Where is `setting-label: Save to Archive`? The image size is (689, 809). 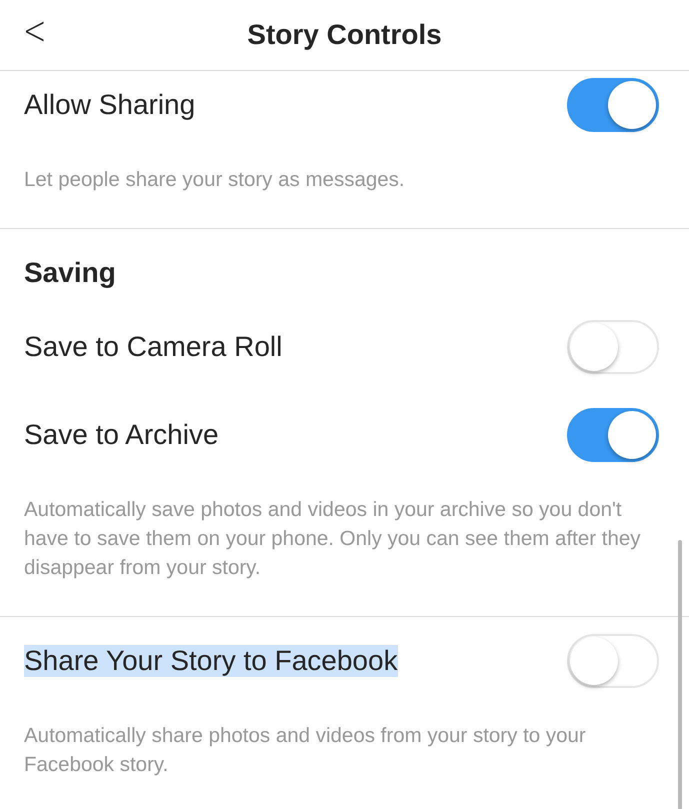 setting-label: Save to Archive is located at coordinates (121, 435).